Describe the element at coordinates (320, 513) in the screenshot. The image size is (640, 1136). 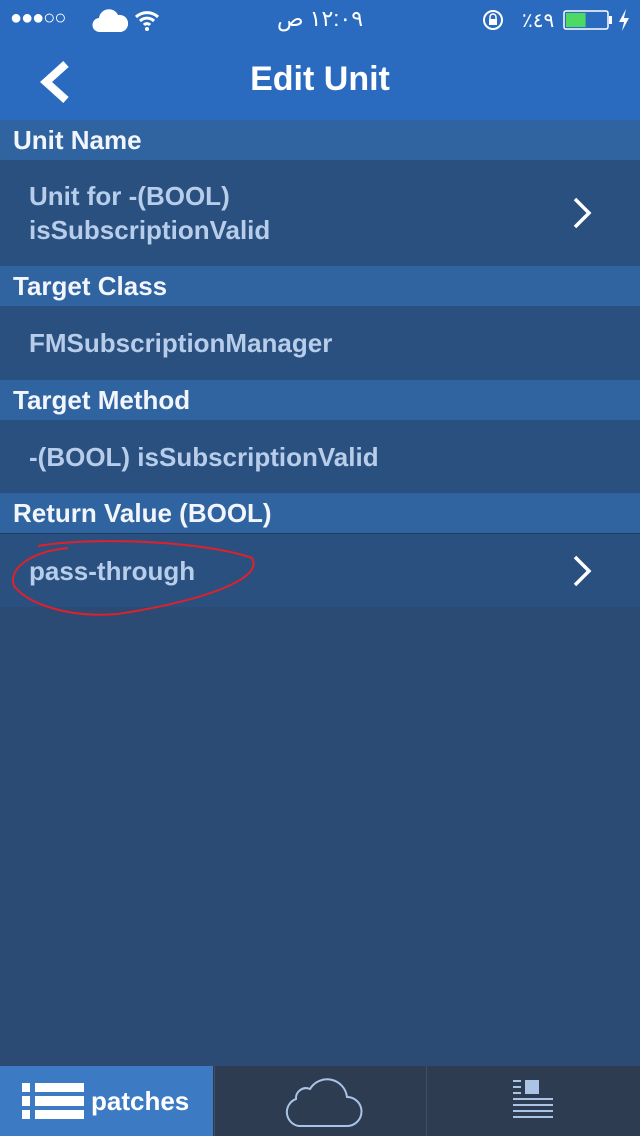
I see `section-header-return-value: Return Value (BOOL)` at that location.